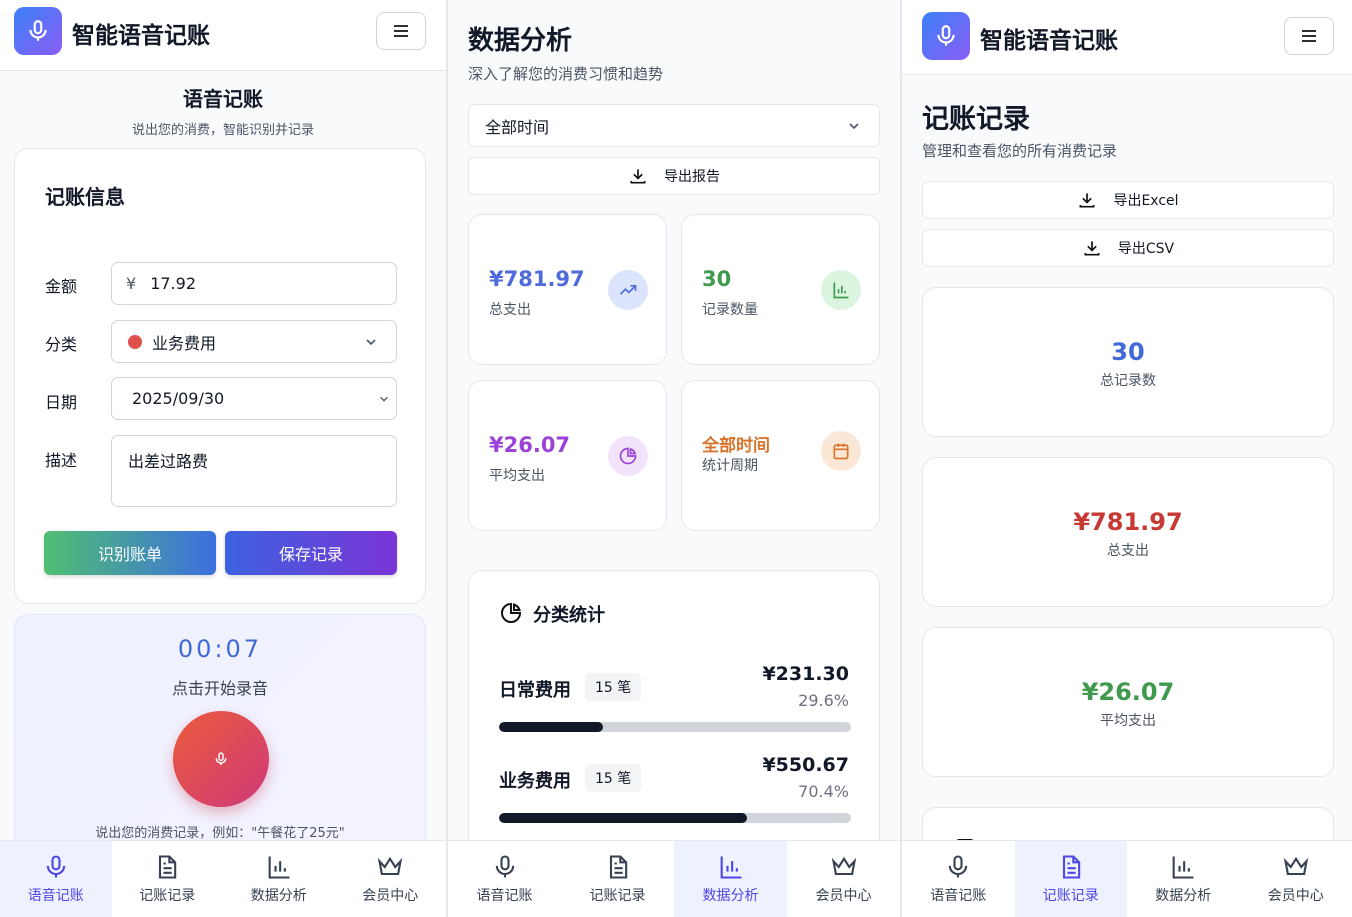  I want to click on category-name: 日常费用, so click(535, 690).